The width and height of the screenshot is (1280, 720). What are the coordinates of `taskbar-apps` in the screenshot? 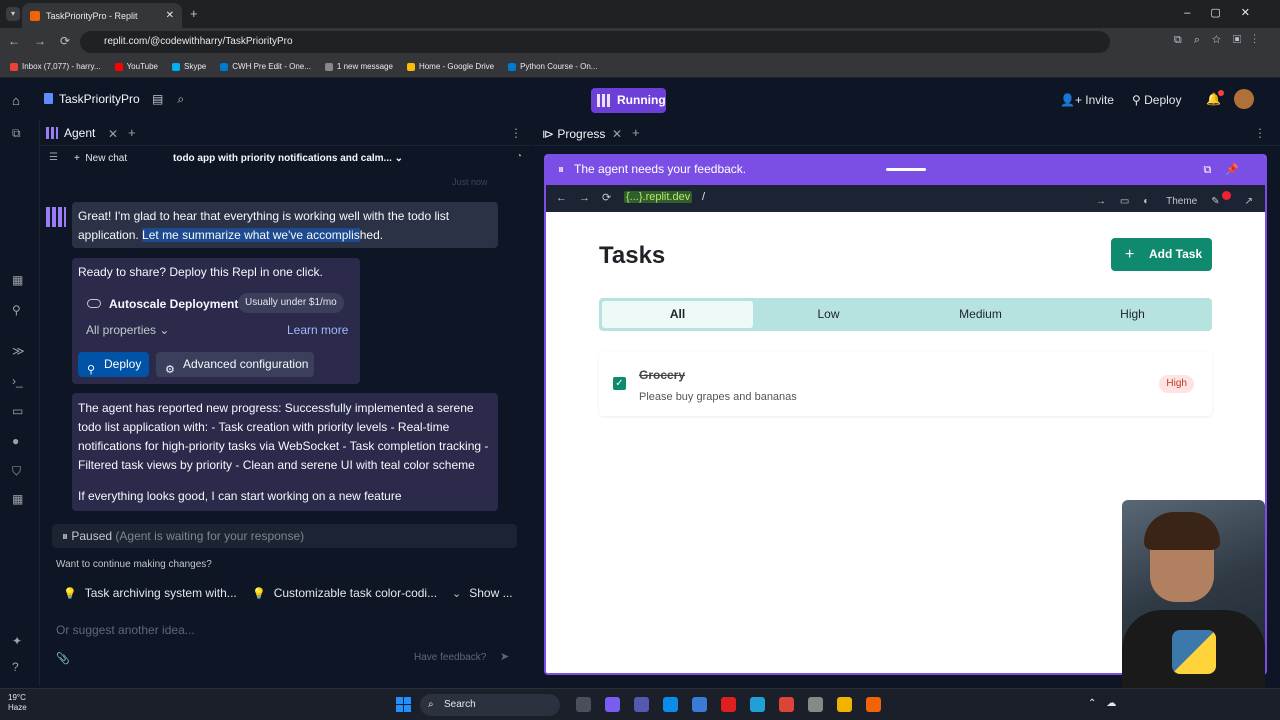 It's located at (735, 706).